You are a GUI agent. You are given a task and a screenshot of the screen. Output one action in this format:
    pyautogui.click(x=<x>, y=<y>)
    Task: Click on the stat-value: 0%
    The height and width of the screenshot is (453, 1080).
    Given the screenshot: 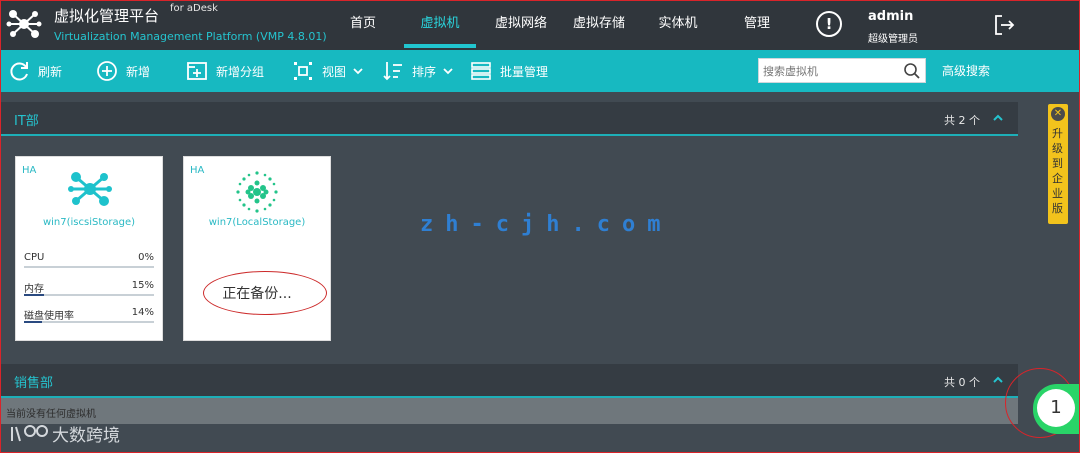 What is the action you would take?
    pyautogui.click(x=146, y=257)
    